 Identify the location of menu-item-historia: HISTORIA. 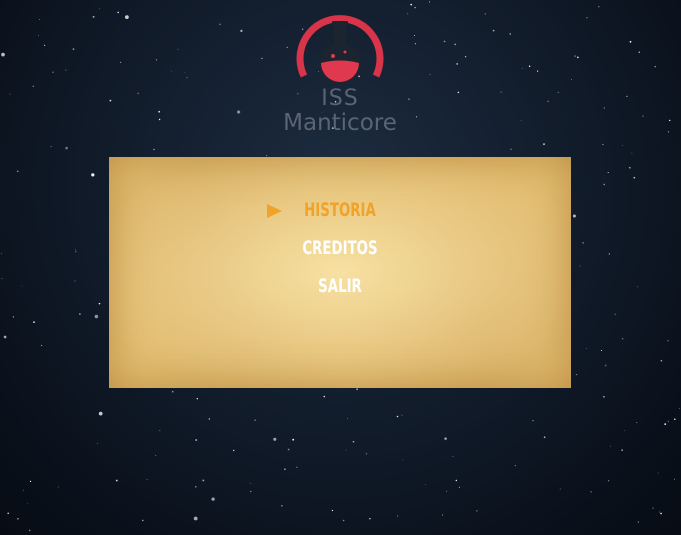
(340, 210).